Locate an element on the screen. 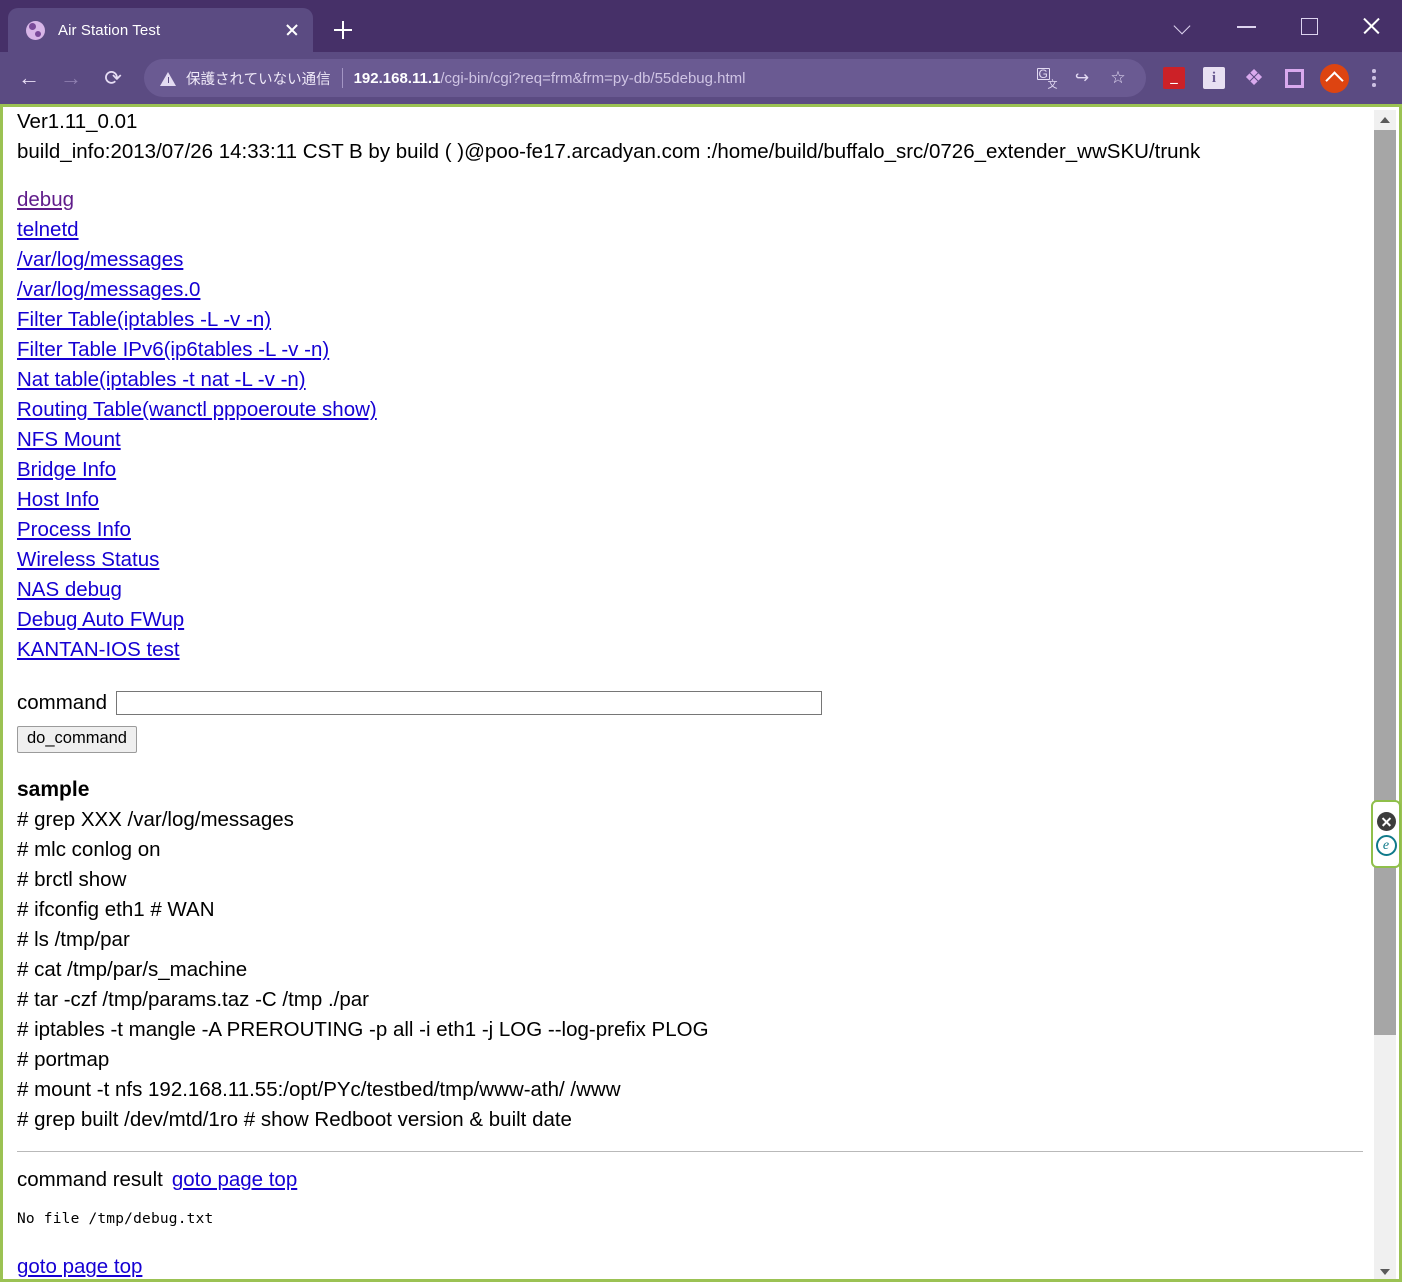 This screenshot has width=1402, height=1282. debug-link: telnetd is located at coordinates (48, 230).